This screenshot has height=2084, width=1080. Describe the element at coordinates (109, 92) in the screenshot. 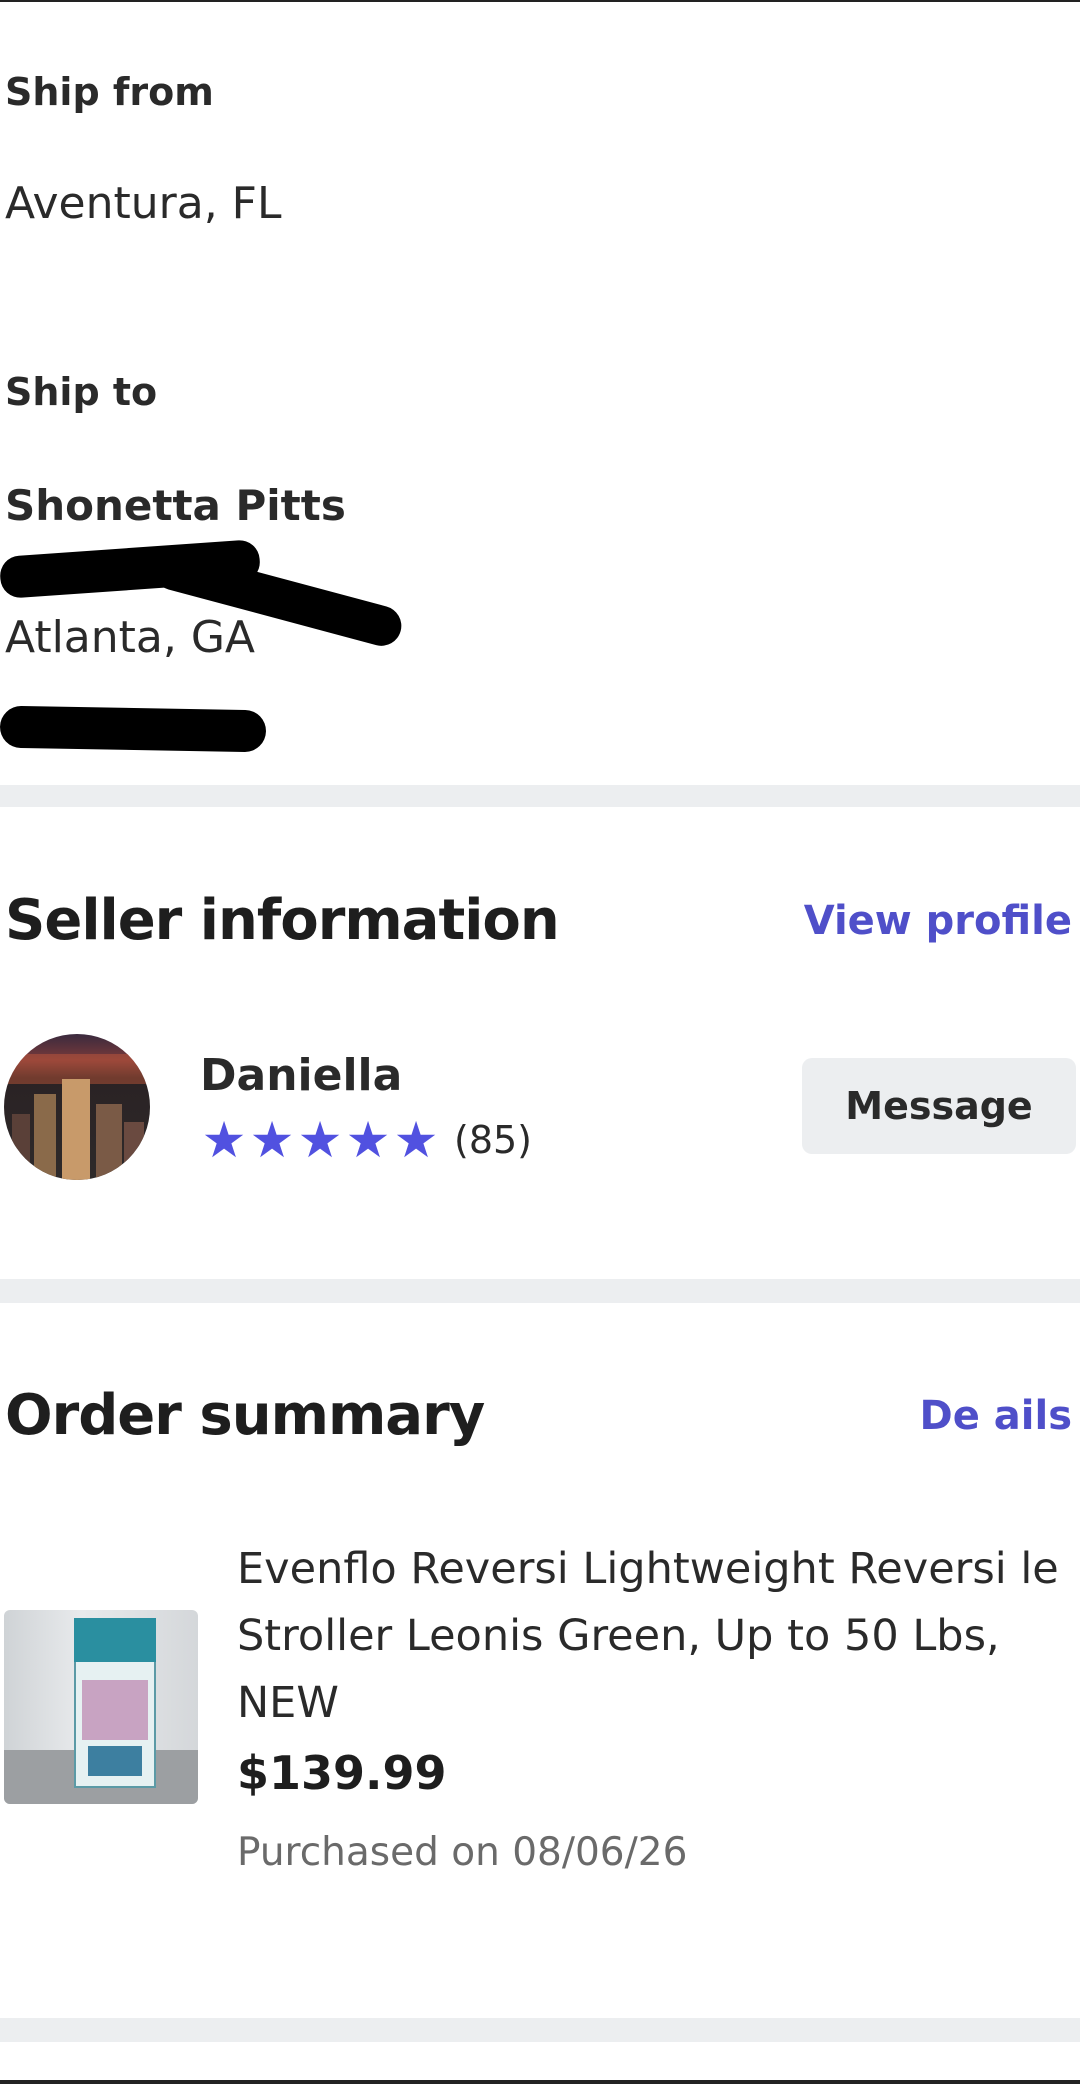

I see `ship-from-label: Ship from` at that location.